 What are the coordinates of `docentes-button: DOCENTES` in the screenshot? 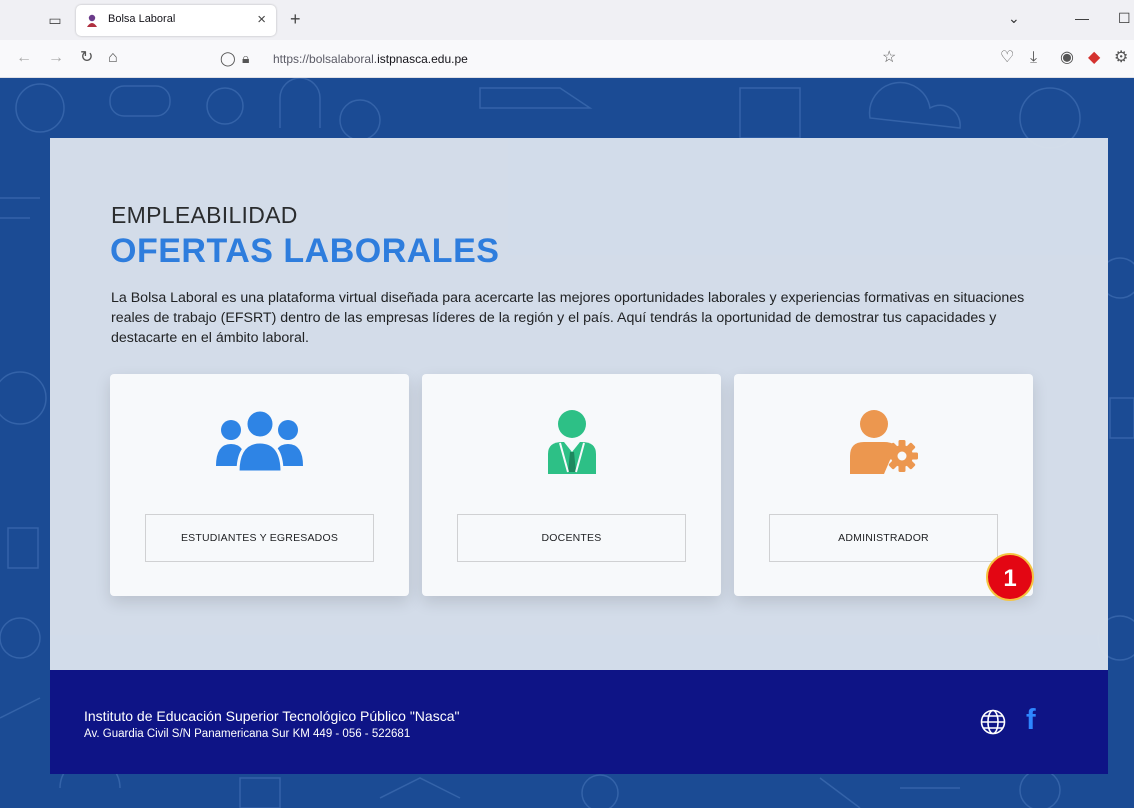 It's located at (571, 538).